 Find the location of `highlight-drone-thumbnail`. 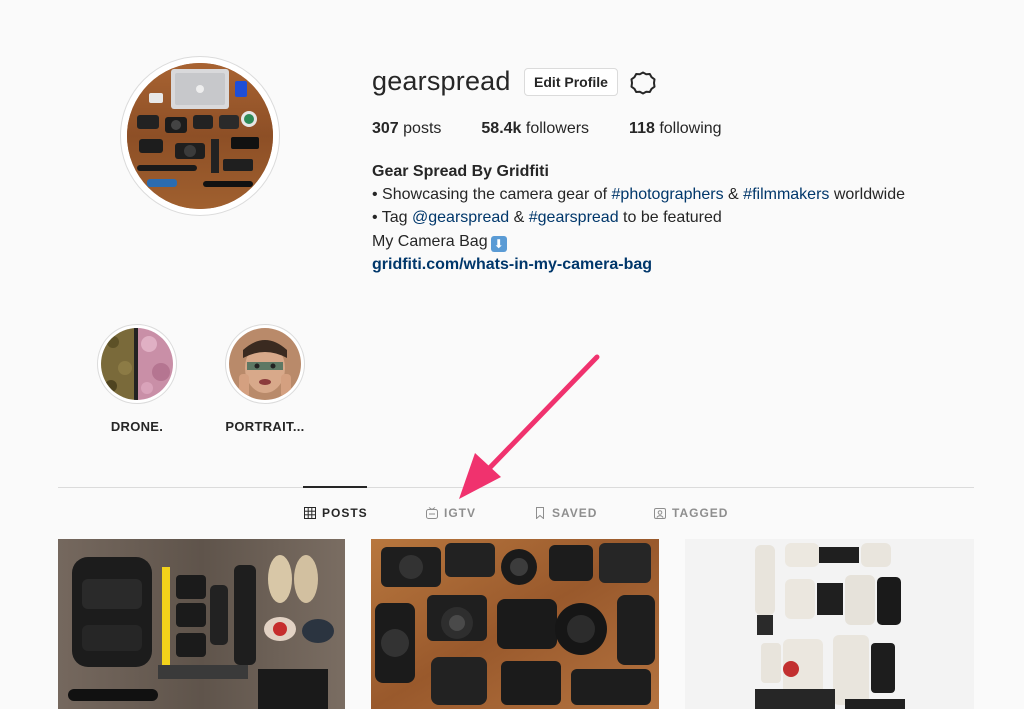

highlight-drone-thumbnail is located at coordinates (137, 364).